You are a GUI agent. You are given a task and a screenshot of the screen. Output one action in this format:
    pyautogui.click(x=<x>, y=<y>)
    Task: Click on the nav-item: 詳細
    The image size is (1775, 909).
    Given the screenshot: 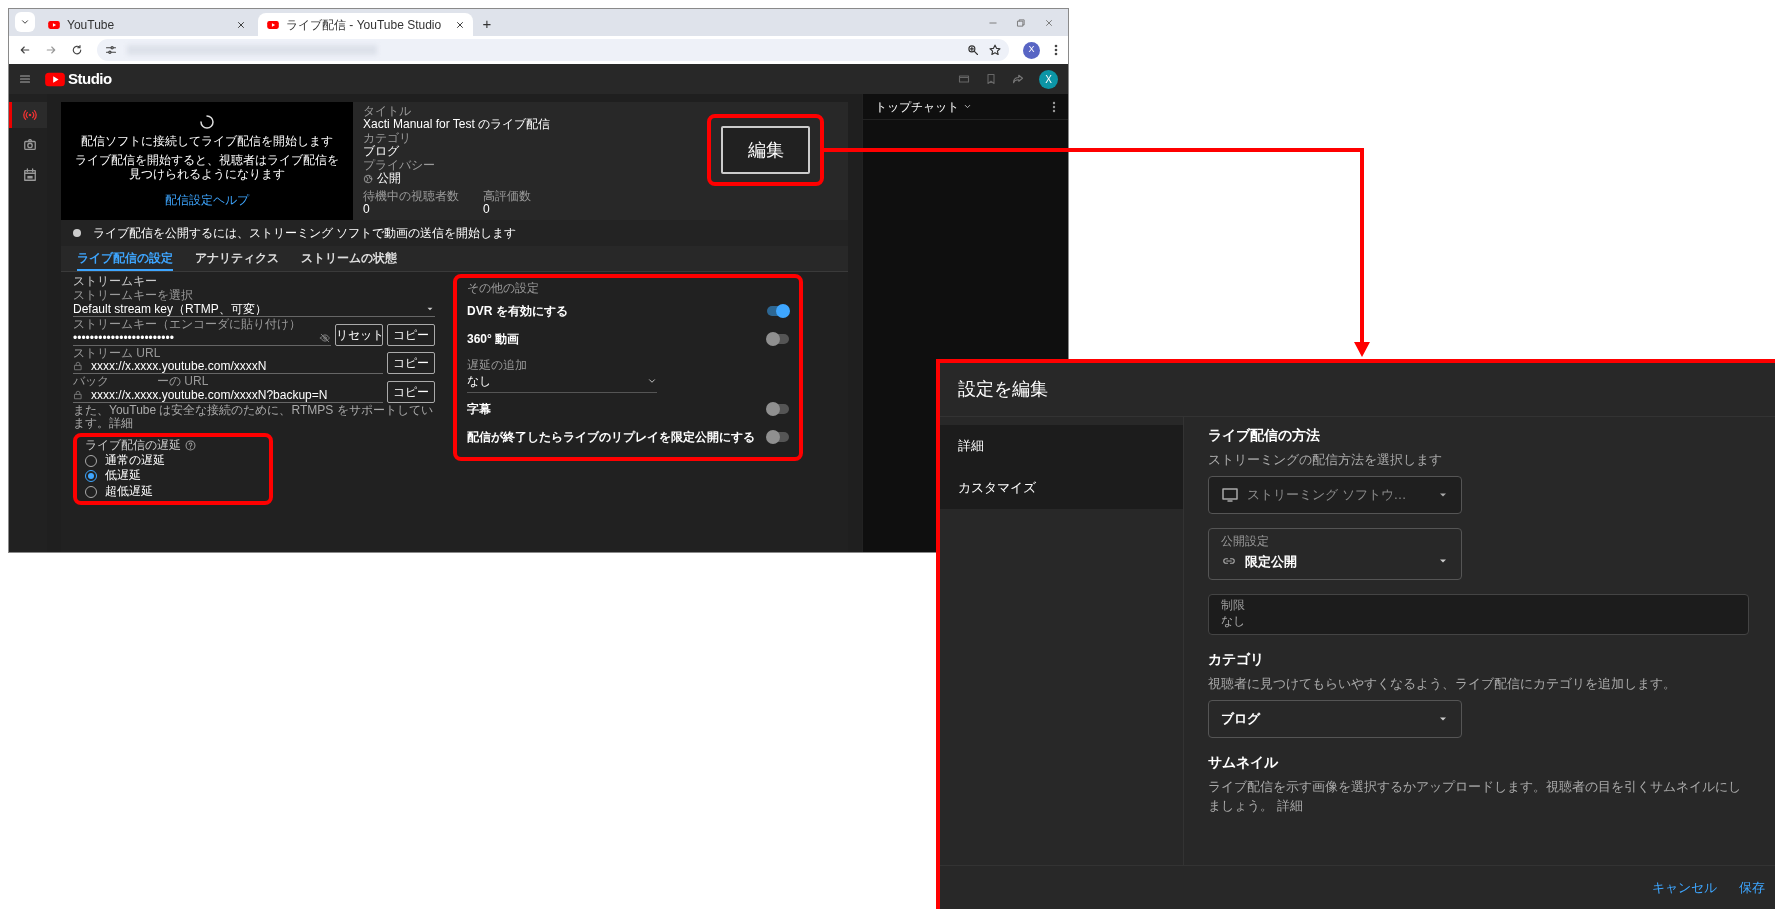 What is the action you would take?
    pyautogui.click(x=1061, y=446)
    